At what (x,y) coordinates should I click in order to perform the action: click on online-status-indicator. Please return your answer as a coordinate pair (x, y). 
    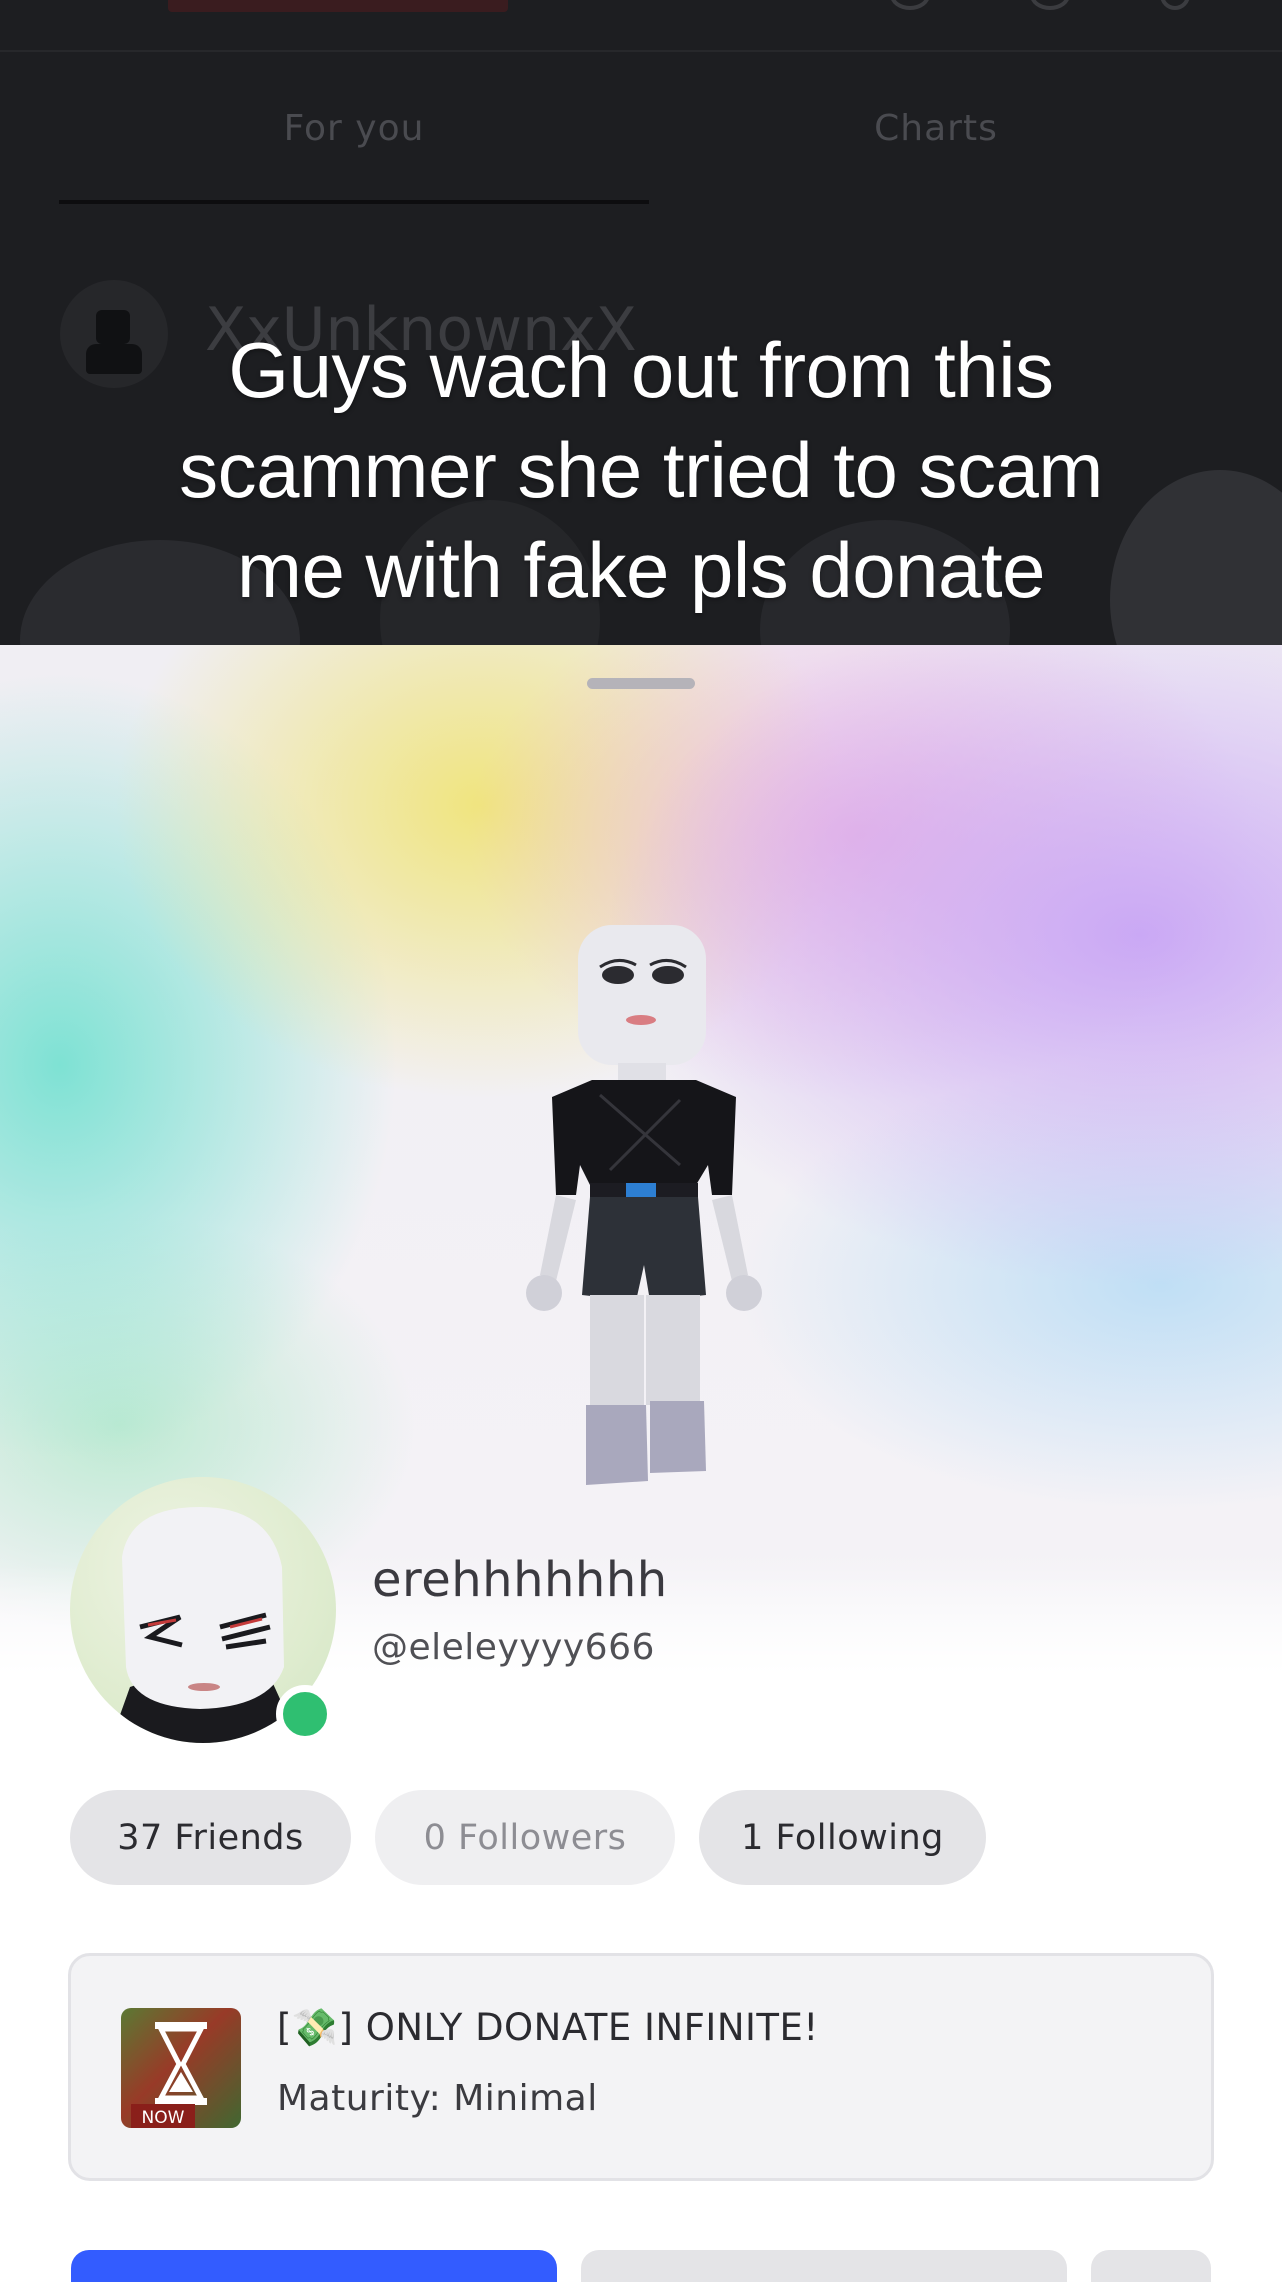
    Looking at the image, I should click on (305, 1714).